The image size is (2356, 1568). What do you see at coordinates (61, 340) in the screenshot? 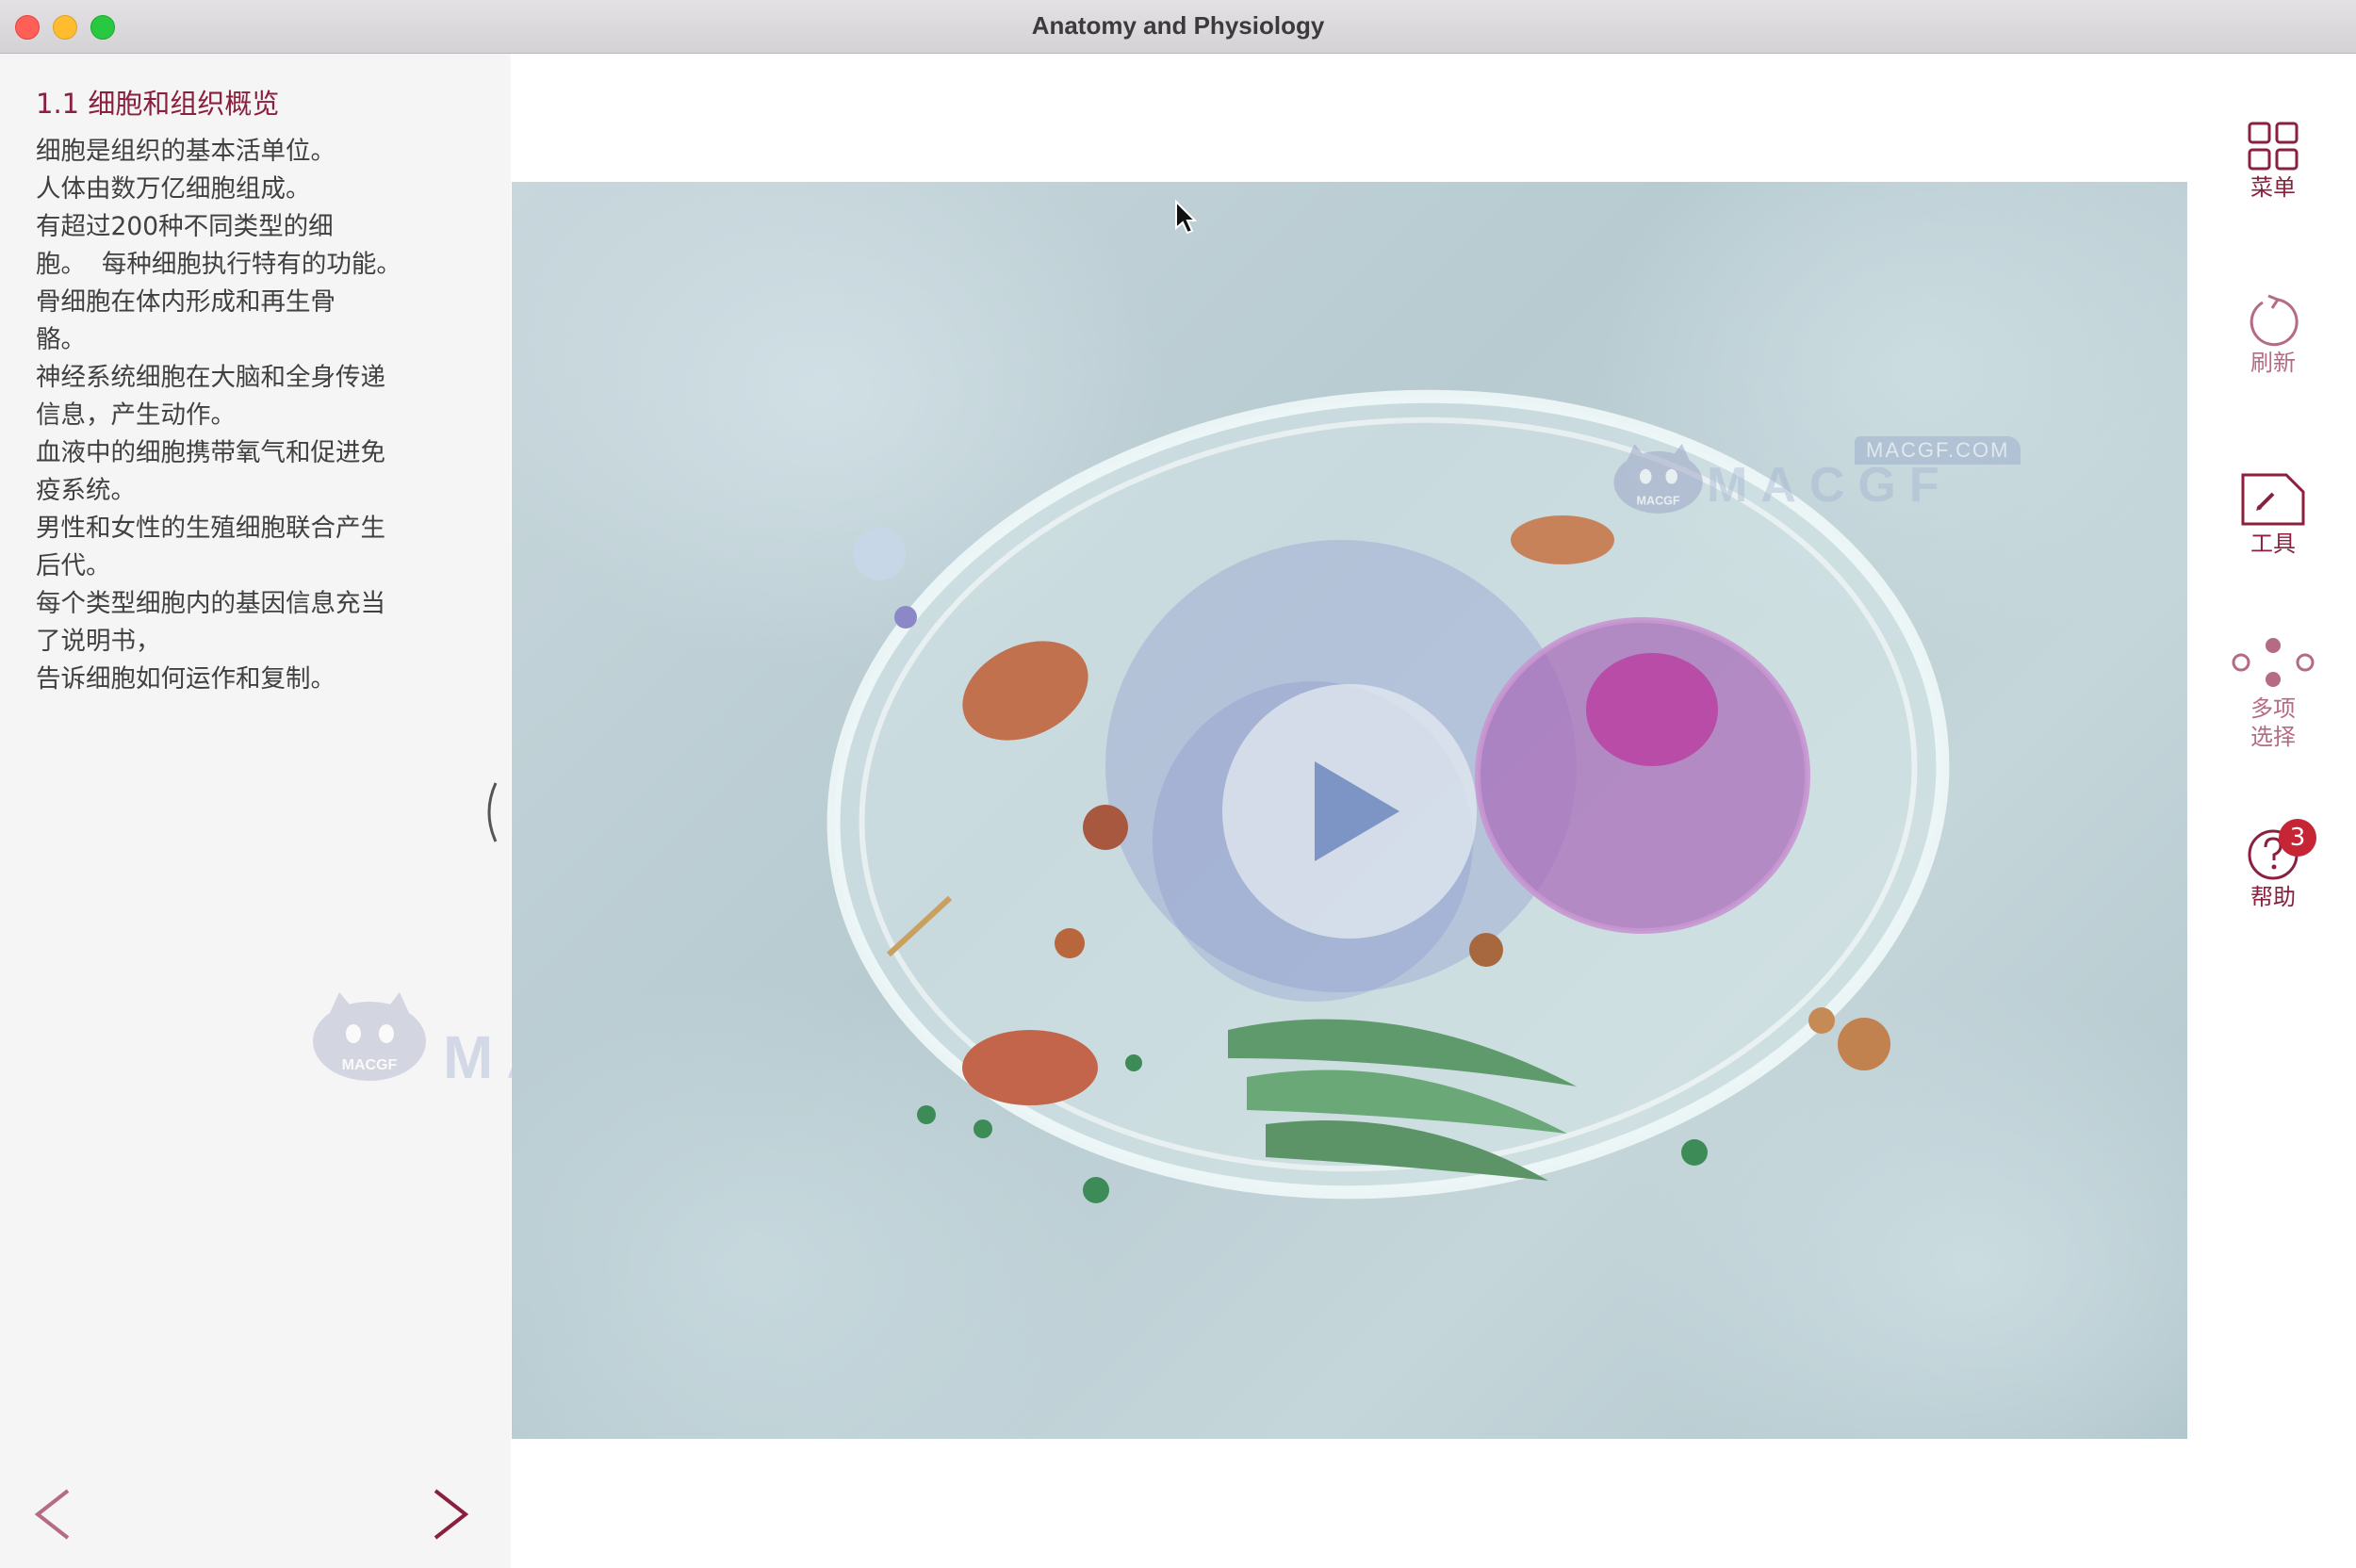
I see `body-line: 骼。` at bounding box center [61, 340].